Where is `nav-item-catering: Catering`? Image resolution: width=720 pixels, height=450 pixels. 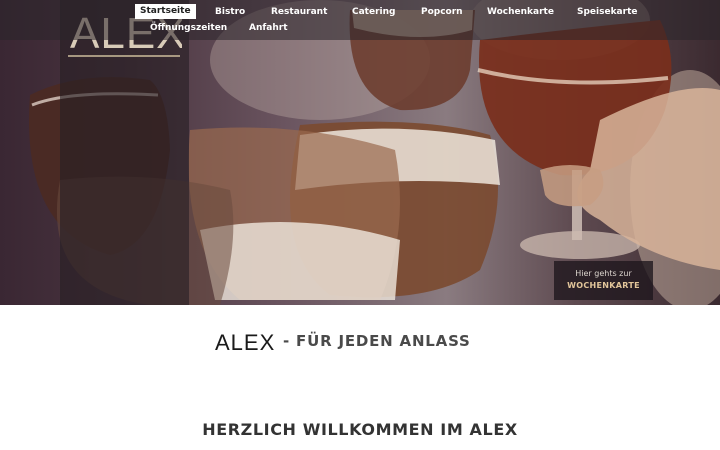
nav-item-catering: Catering is located at coordinates (373, 12).